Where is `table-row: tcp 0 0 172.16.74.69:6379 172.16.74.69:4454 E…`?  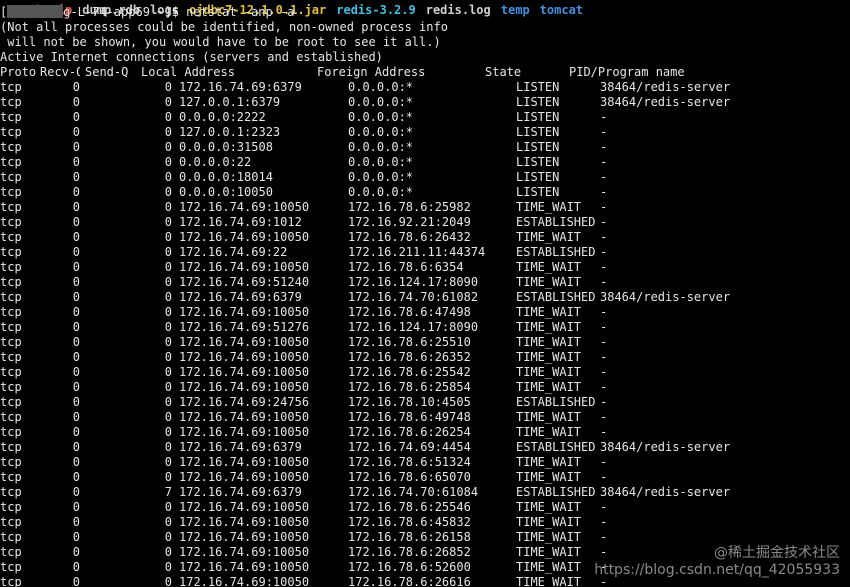 table-row: tcp 0 0 172.16.74.69:6379 172.16.74.69:4454 E… is located at coordinates (370, 447).